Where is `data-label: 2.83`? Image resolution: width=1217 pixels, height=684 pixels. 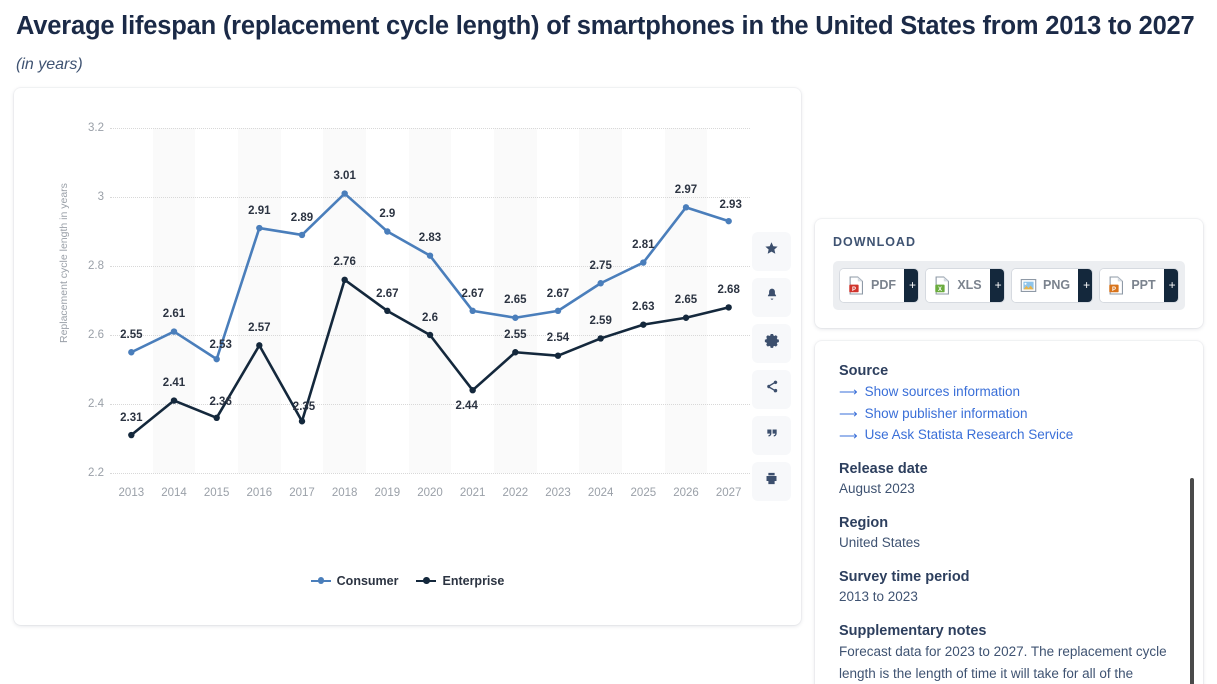 data-label: 2.83 is located at coordinates (430, 238).